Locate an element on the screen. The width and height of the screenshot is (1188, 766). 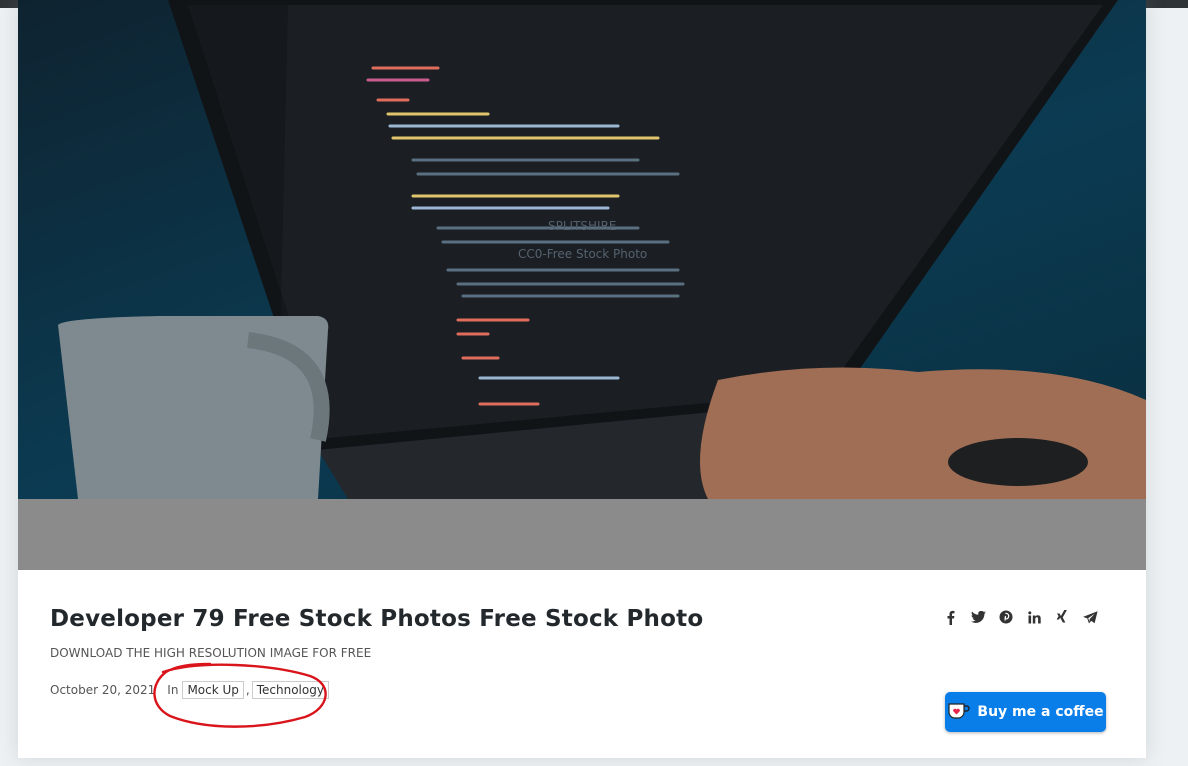
watermark-brand: SPLITSHIRE is located at coordinates (582, 226).